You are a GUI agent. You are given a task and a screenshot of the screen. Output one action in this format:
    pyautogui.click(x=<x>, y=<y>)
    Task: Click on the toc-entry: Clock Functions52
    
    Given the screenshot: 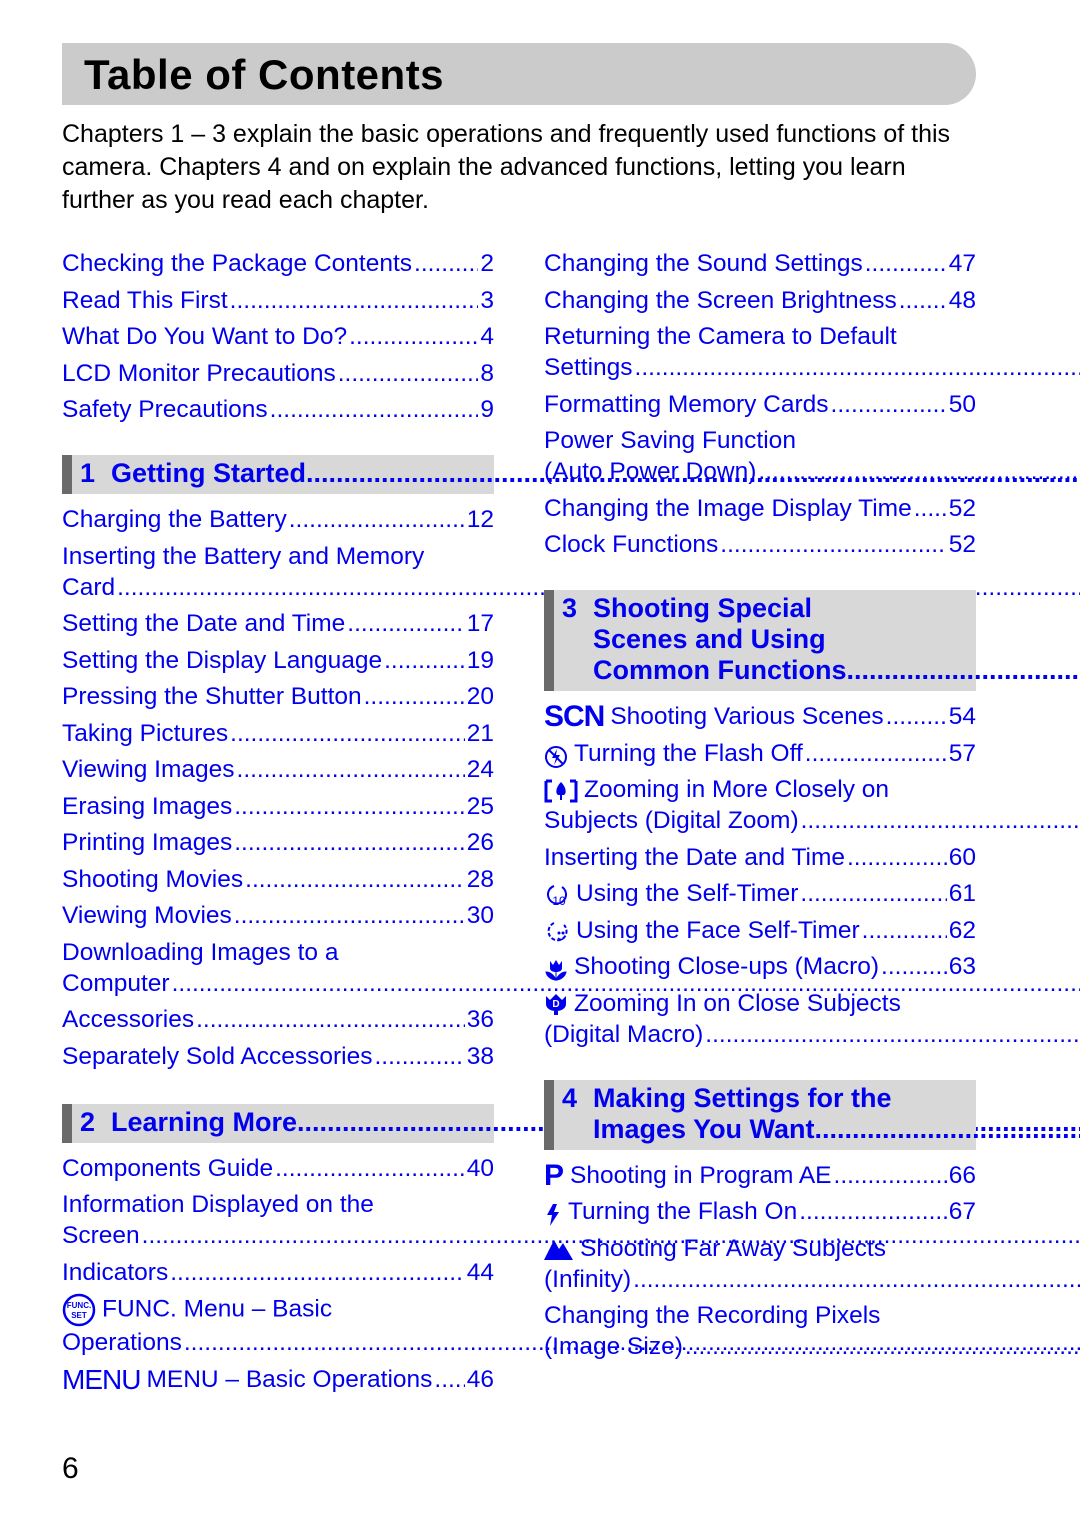 What is the action you would take?
    pyautogui.click(x=760, y=544)
    